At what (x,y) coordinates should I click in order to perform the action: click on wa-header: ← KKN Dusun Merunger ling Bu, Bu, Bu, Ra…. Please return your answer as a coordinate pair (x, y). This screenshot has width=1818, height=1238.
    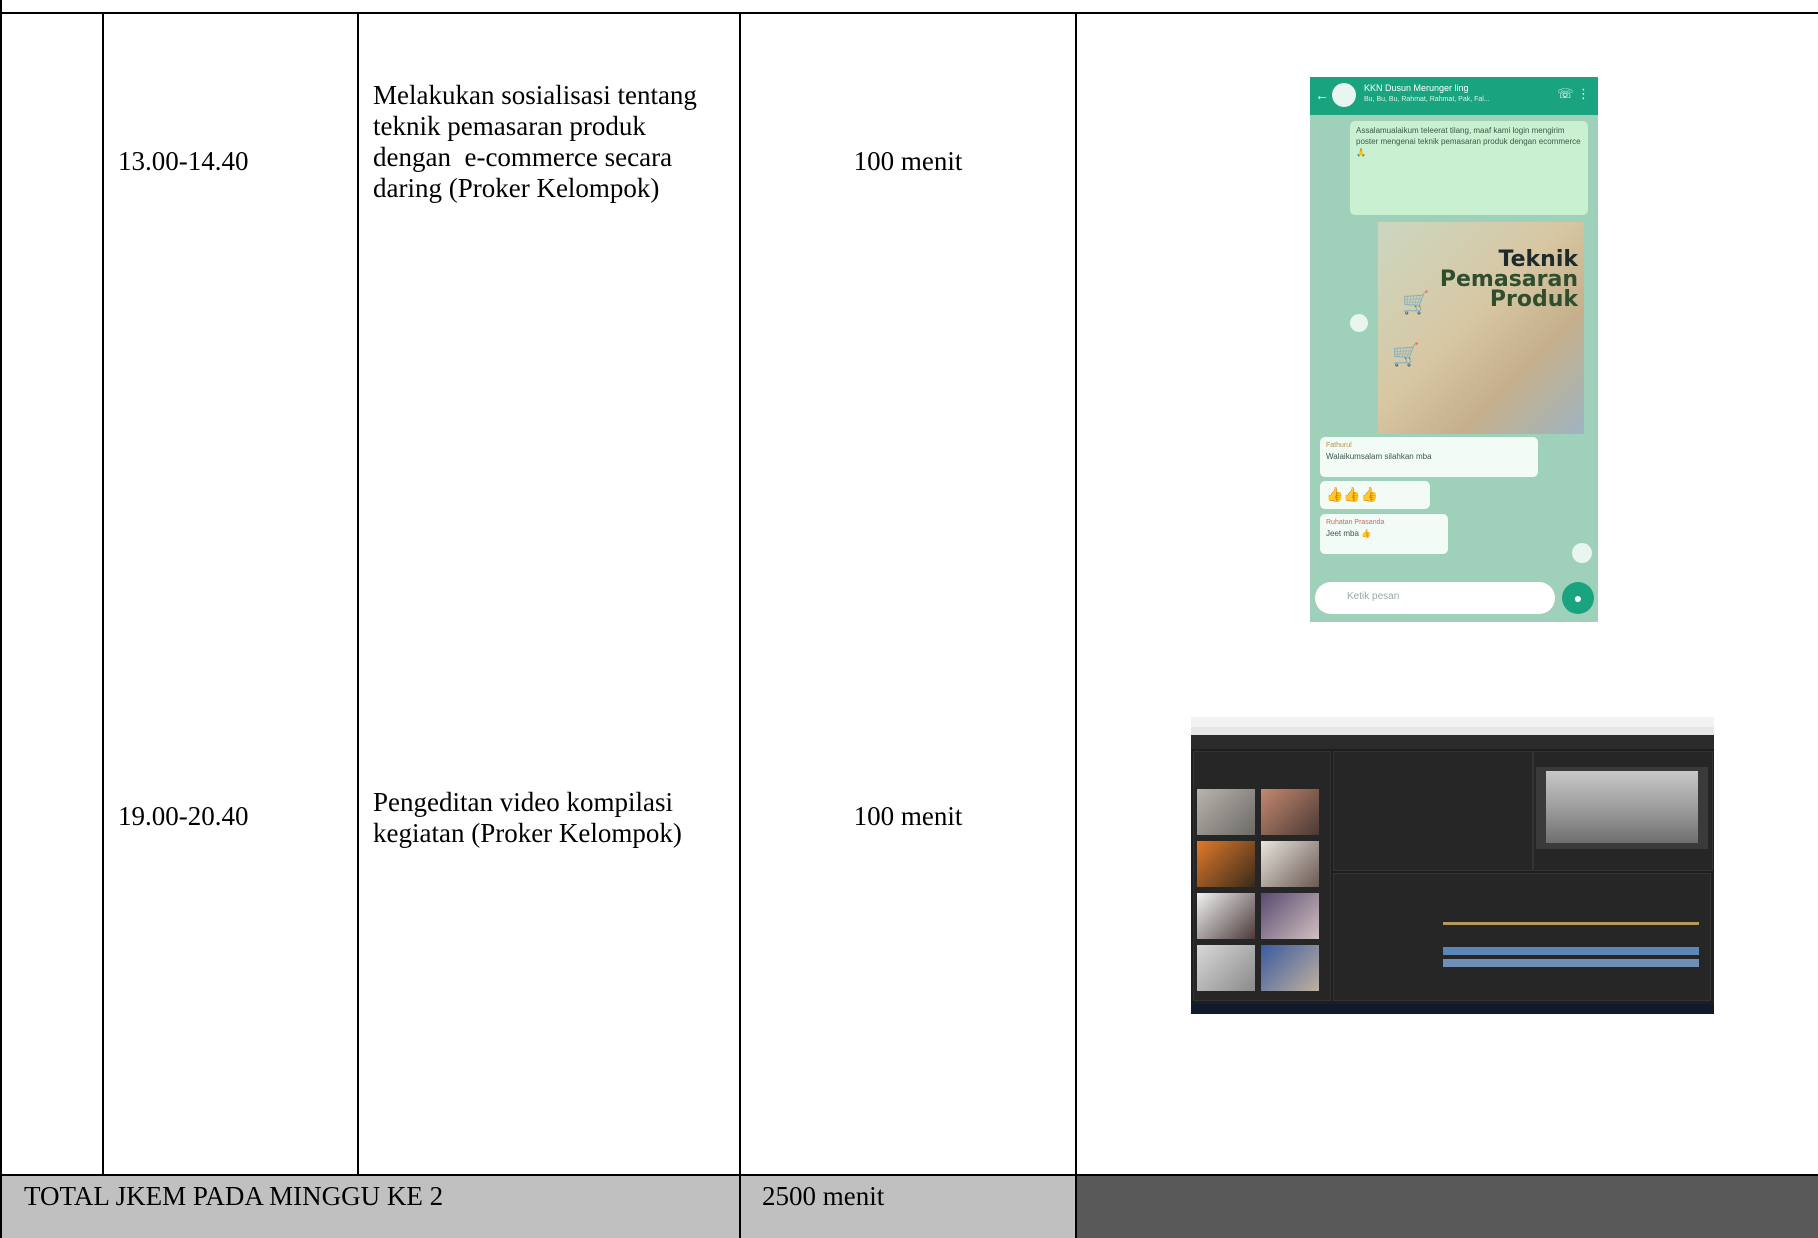
    Looking at the image, I should click on (1454, 96).